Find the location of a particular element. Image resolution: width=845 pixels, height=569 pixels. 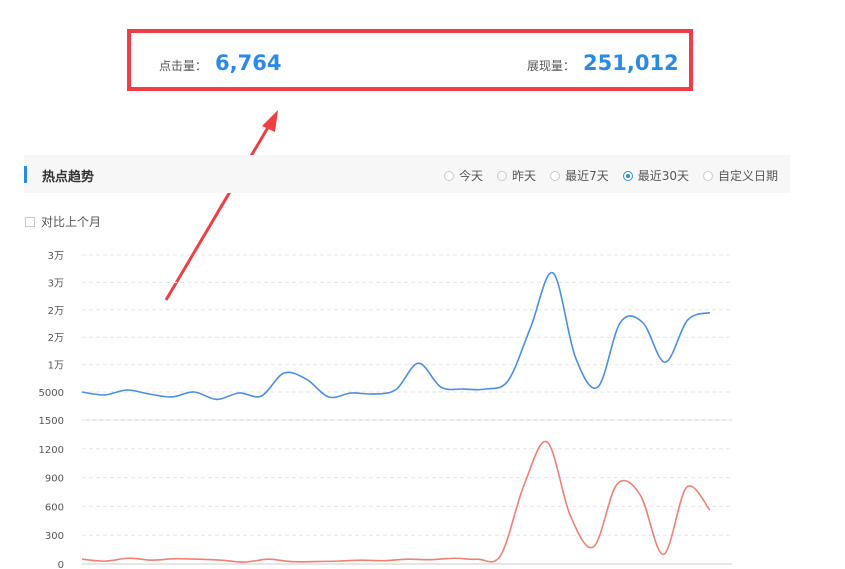

y-tick-label: 5000 is located at coordinates (51, 393).